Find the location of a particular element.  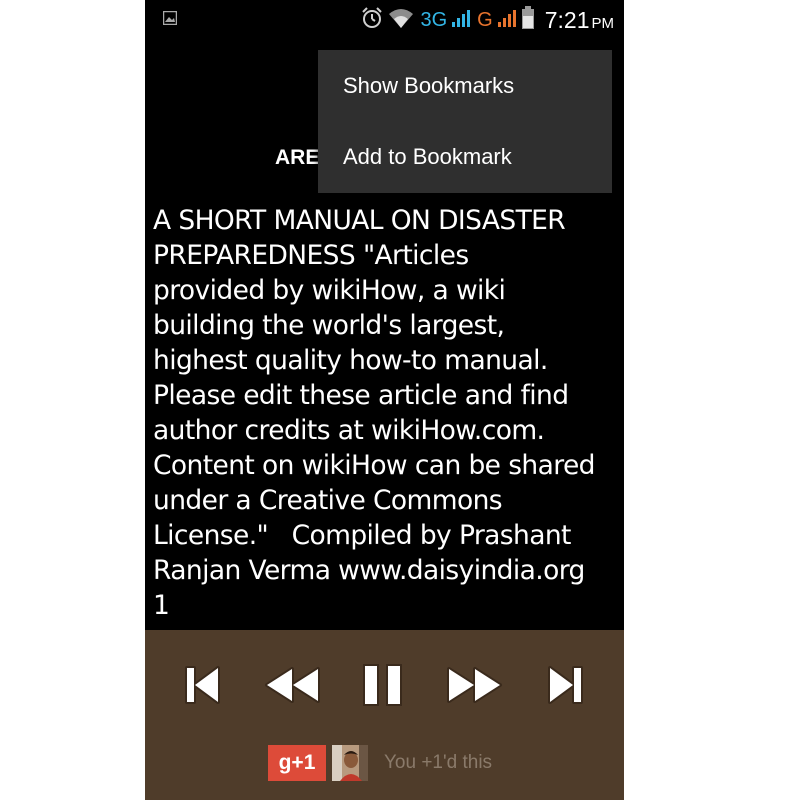

status-icons: 3G G 7:21 PM is located at coordinates (487, 20).